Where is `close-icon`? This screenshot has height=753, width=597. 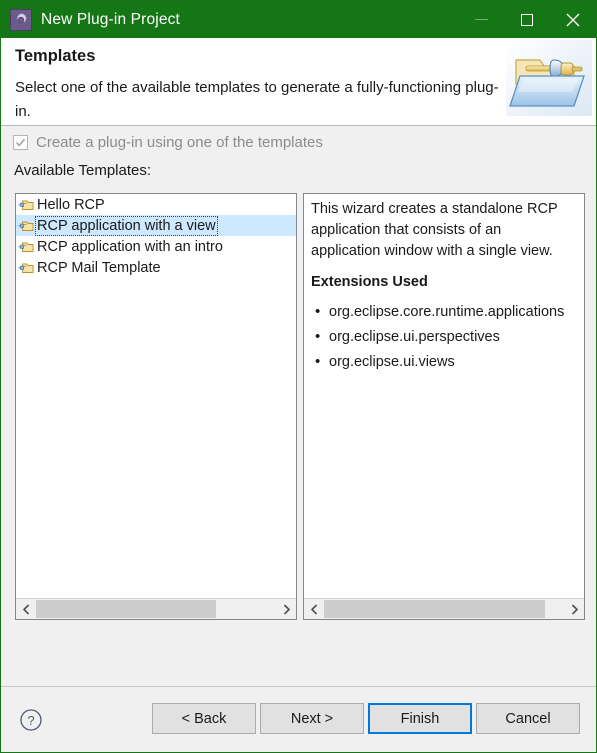 close-icon is located at coordinates (573, 19).